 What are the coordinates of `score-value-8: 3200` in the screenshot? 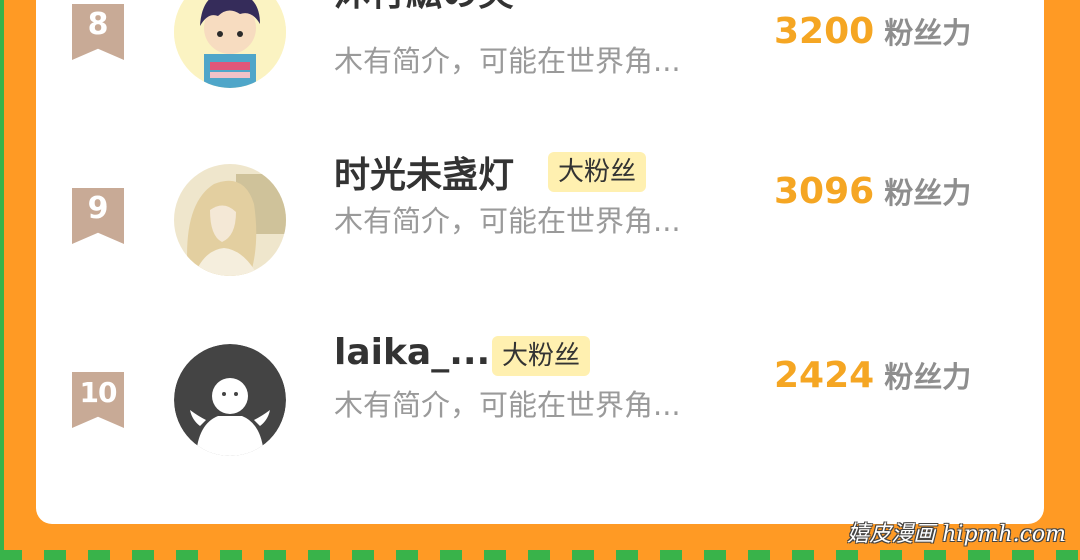 It's located at (824, 31).